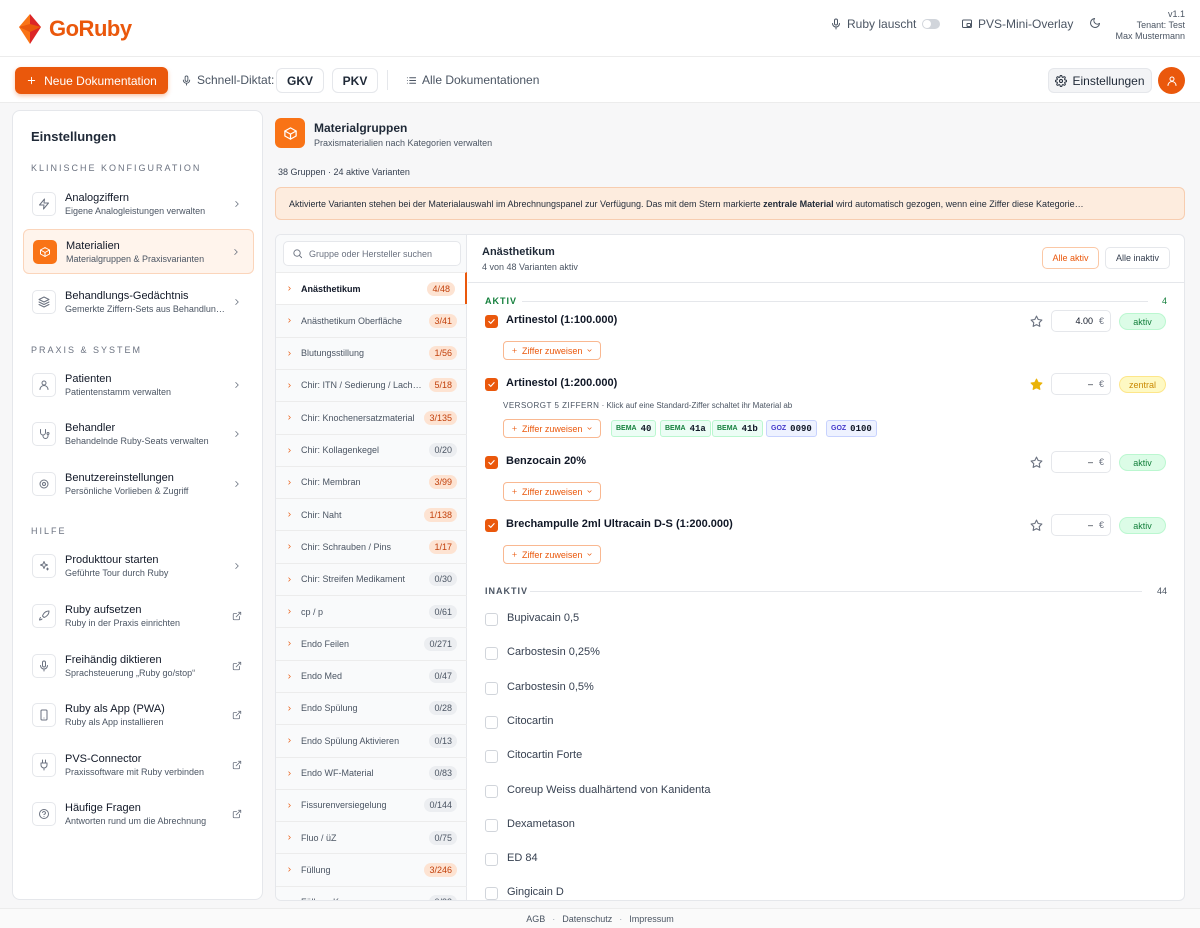 Image resolution: width=1200 pixels, height=928 pixels. What do you see at coordinates (1101, 384) in the screenshot?
I see `currency-symbol: €` at bounding box center [1101, 384].